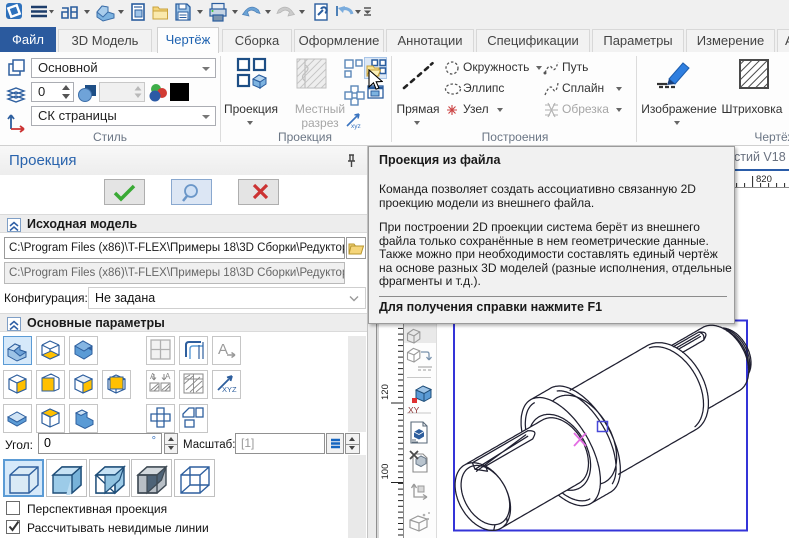  Describe the element at coordinates (385, 392) in the screenshot. I see `svg-text: 120` at that location.